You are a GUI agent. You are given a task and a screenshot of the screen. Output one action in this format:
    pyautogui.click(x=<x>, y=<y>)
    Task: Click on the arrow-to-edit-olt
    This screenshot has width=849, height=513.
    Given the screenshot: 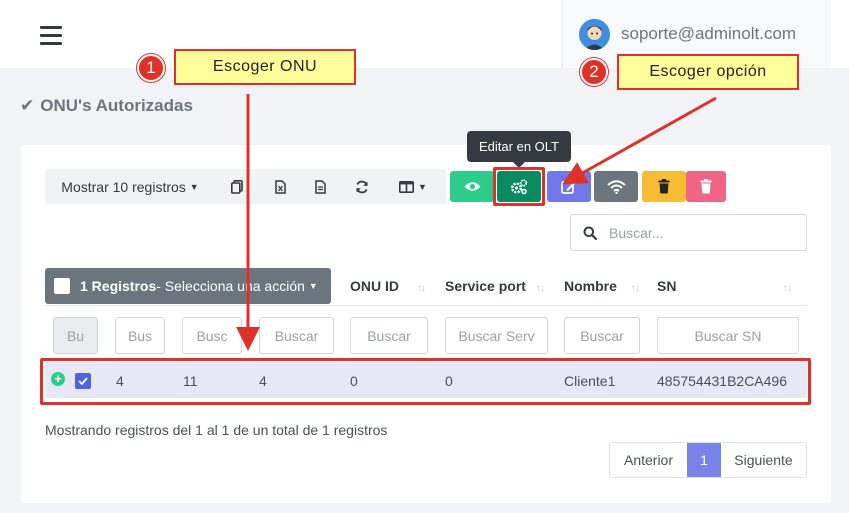 What is the action you would take?
    pyautogui.click(x=639, y=140)
    